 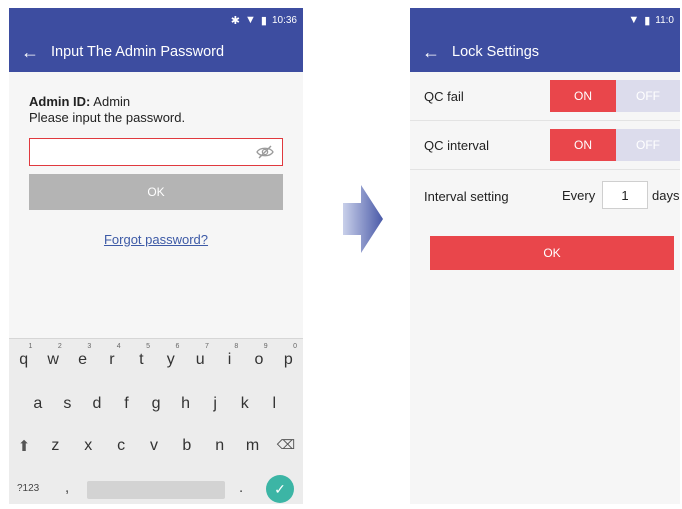 I want to click on interval-label: Interval setting, so click(x=466, y=196).